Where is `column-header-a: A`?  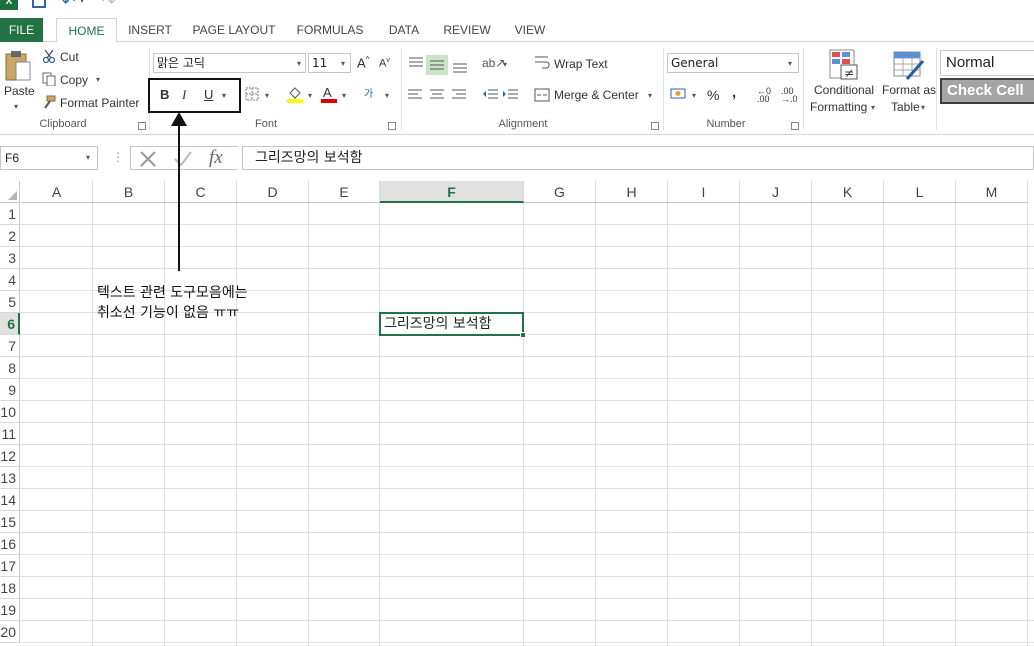 column-header-a: A is located at coordinates (57, 192).